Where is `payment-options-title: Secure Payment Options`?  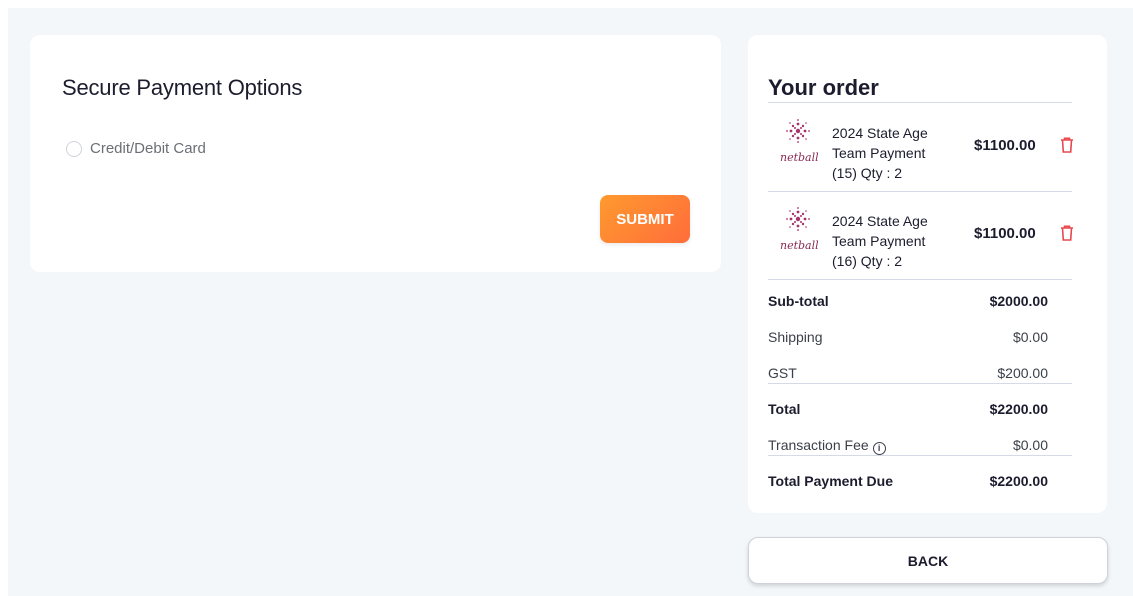 payment-options-title: Secure Payment Options is located at coordinates (182, 87).